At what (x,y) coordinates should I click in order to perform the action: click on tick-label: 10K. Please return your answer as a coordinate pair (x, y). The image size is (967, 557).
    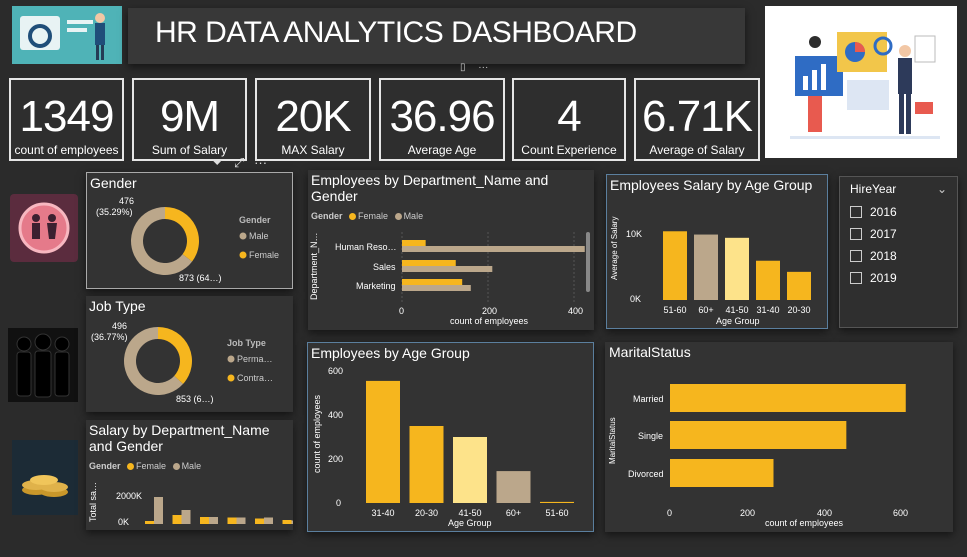
    Looking at the image, I should click on (634, 234).